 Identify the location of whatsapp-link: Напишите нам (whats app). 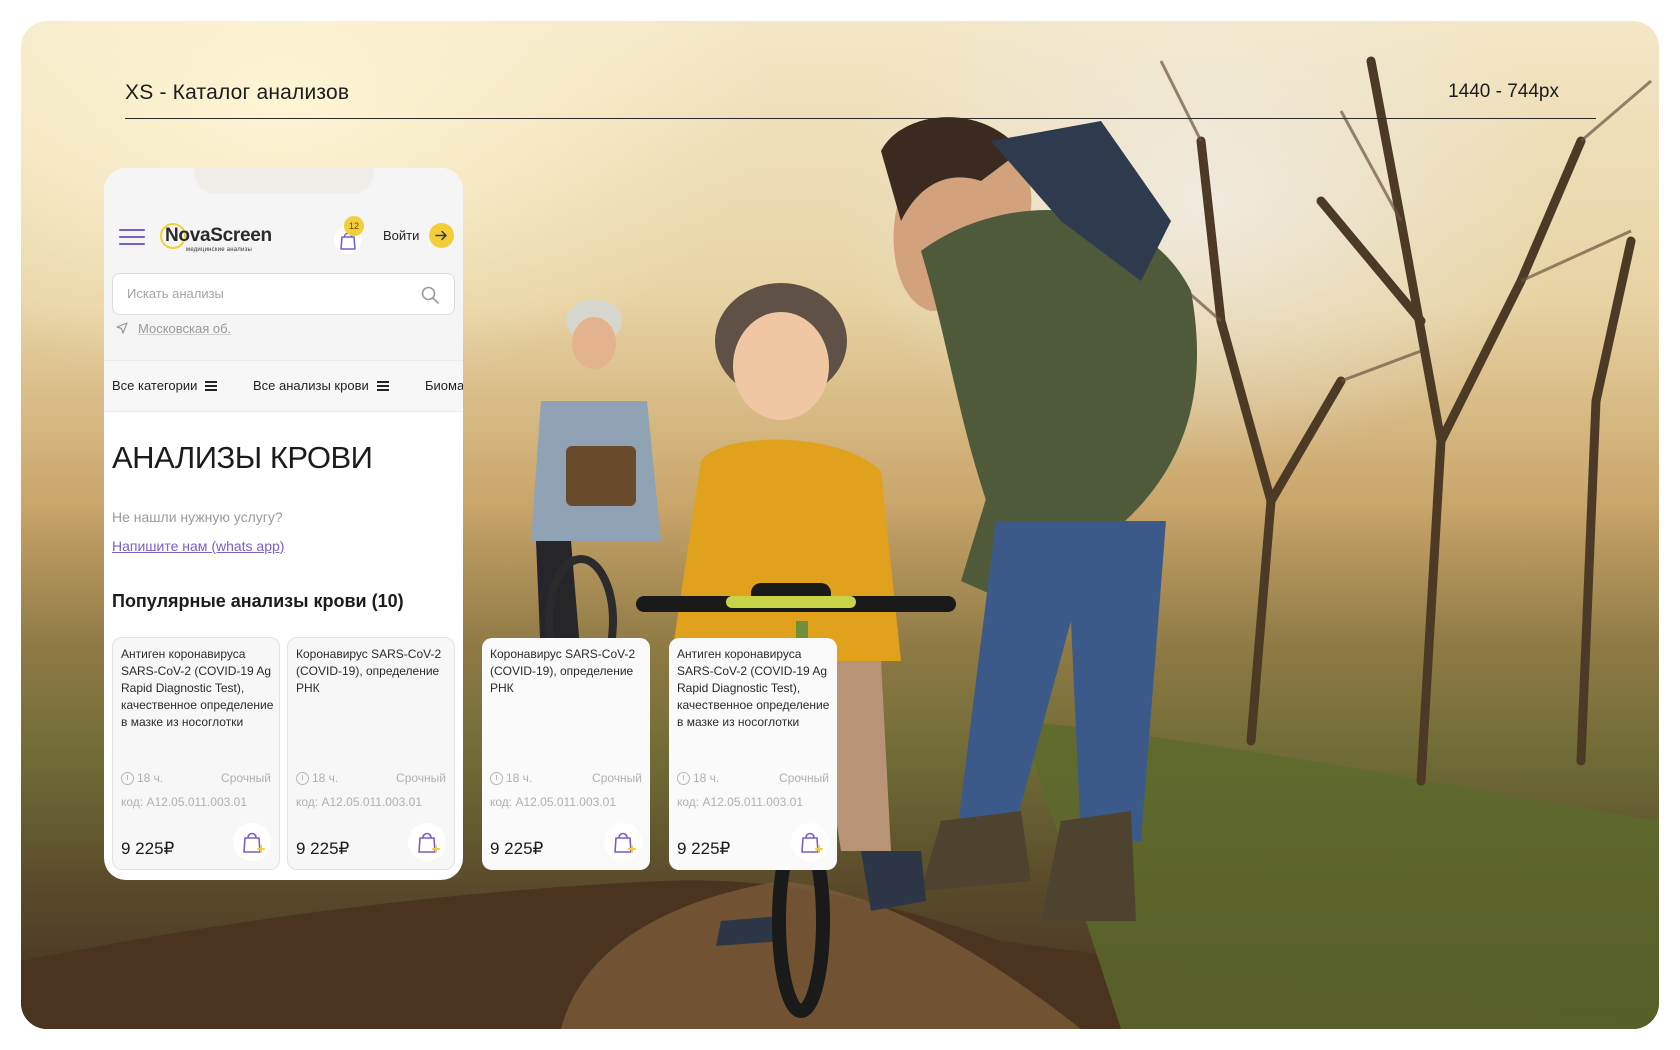
(198, 546).